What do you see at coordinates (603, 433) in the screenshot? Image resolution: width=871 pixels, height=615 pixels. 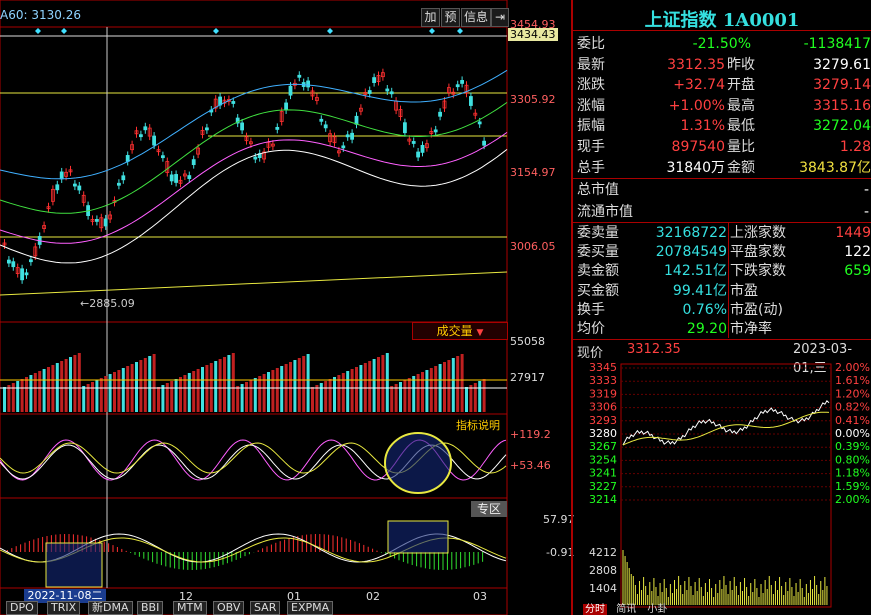 I see `intraday-left-tick: 3280` at bounding box center [603, 433].